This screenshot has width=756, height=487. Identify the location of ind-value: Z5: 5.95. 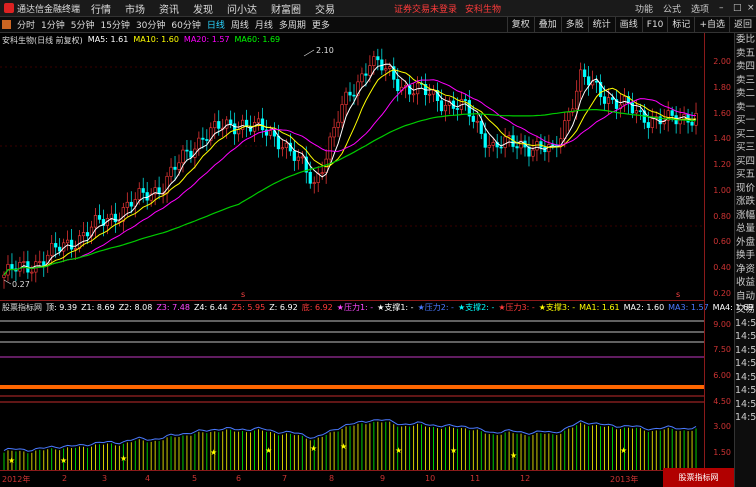
(248, 307).